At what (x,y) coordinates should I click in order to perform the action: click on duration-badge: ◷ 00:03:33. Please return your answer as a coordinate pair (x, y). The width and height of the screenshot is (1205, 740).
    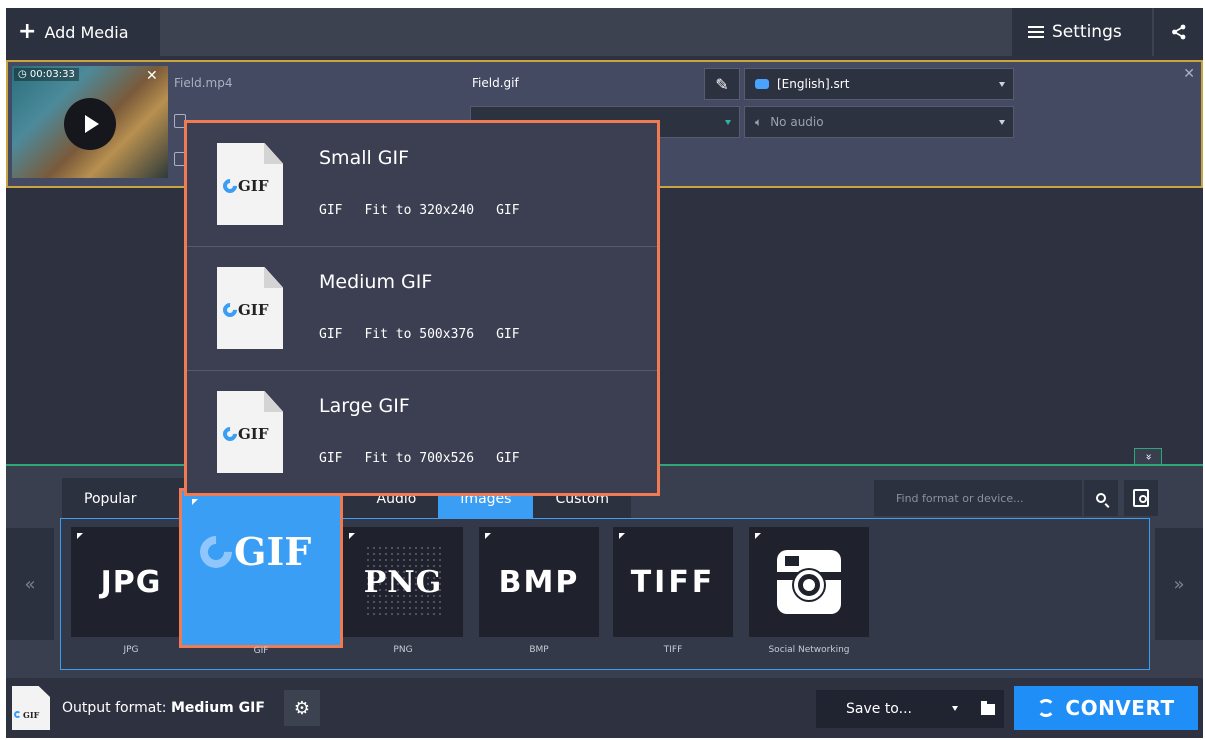
    Looking at the image, I should click on (46, 74).